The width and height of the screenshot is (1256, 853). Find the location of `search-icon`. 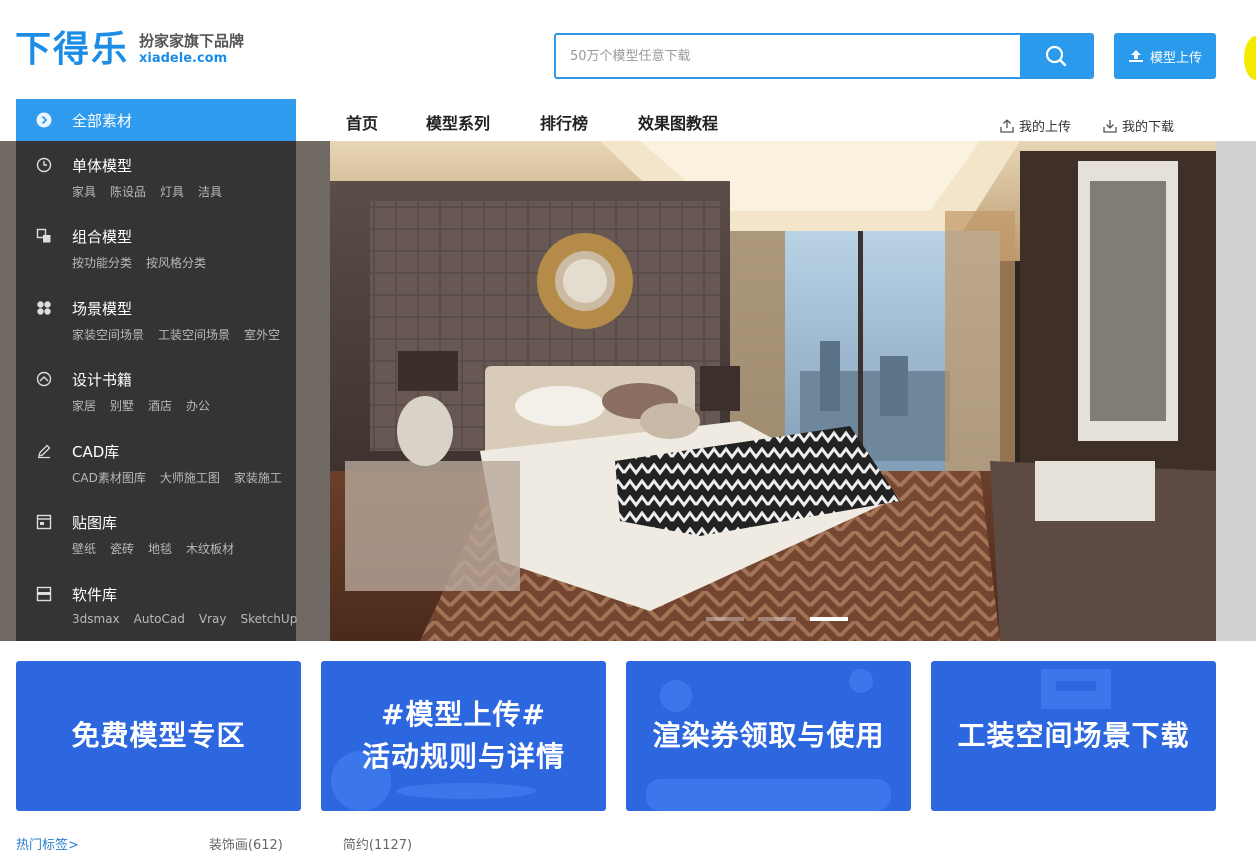

search-icon is located at coordinates (1056, 56).